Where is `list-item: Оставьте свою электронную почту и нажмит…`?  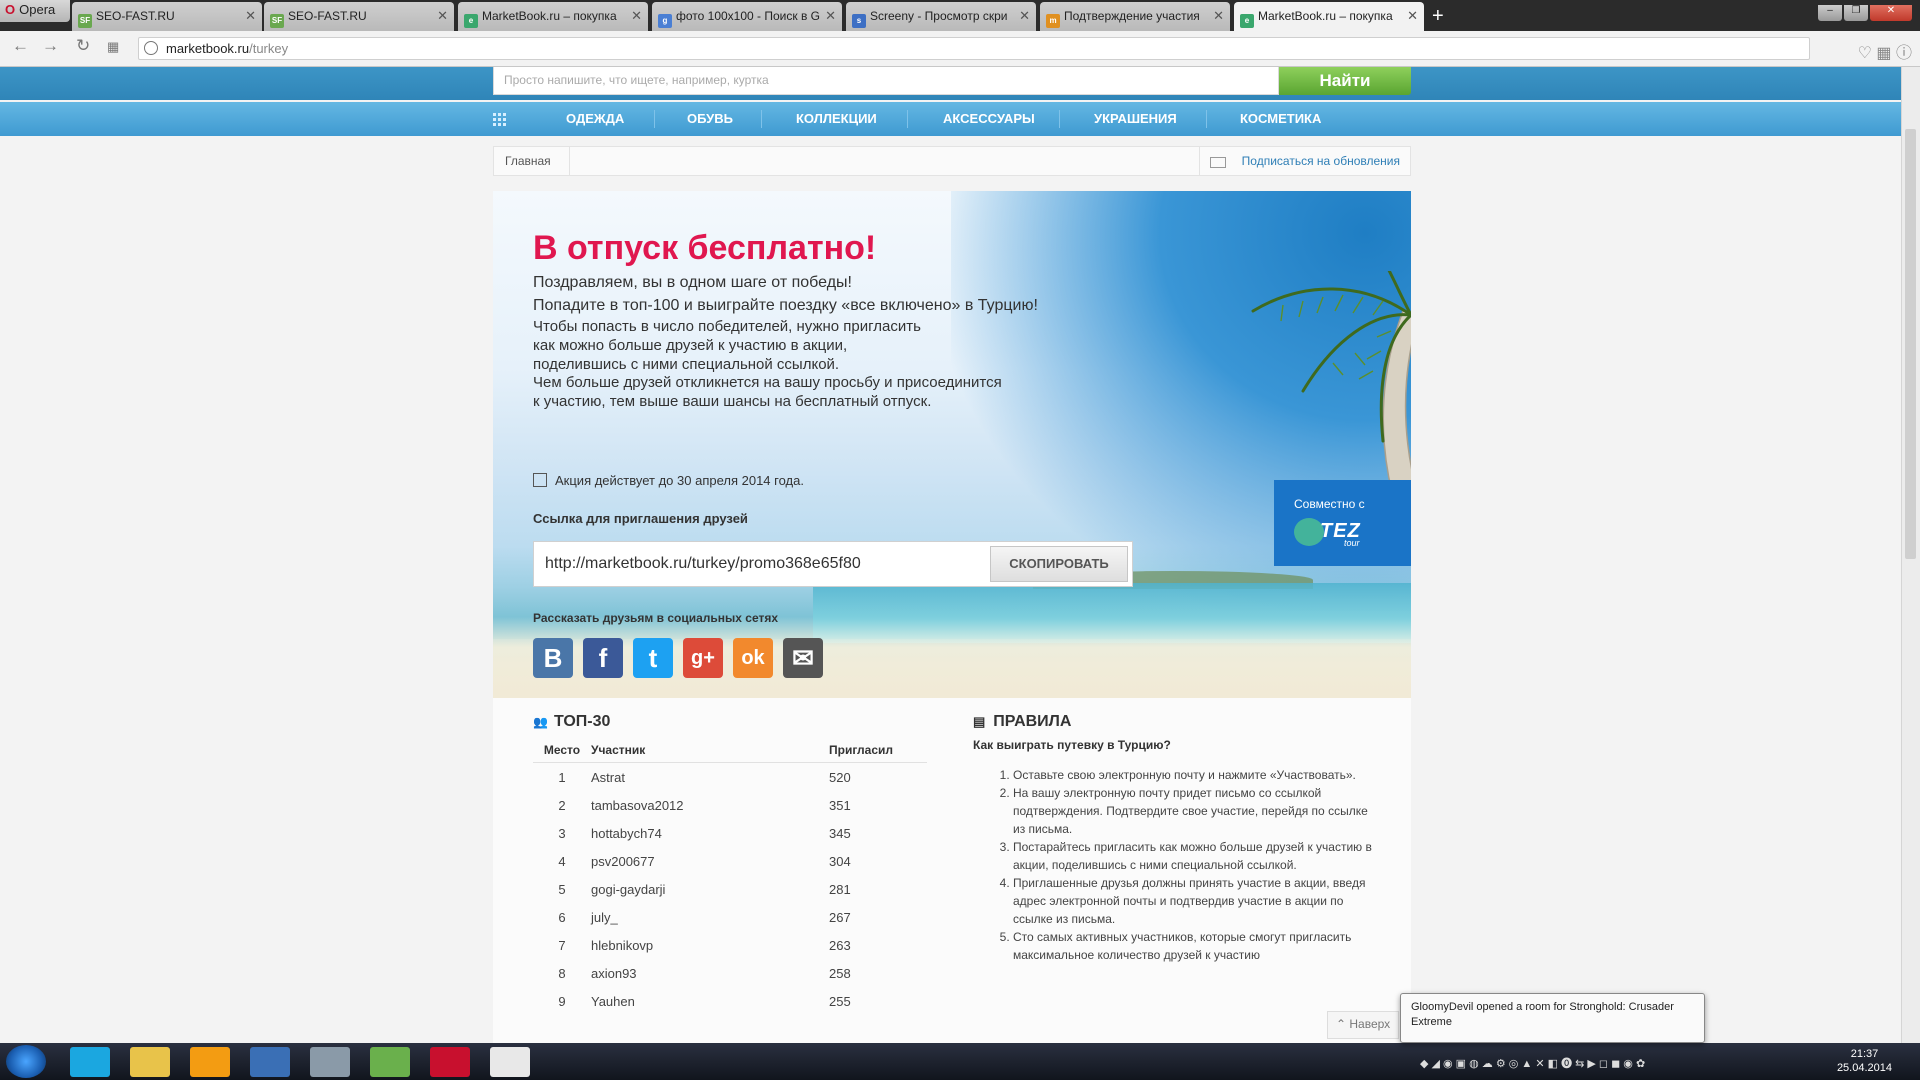 list-item: Оставьте свою электронную почту и нажмит… is located at coordinates (1193, 775).